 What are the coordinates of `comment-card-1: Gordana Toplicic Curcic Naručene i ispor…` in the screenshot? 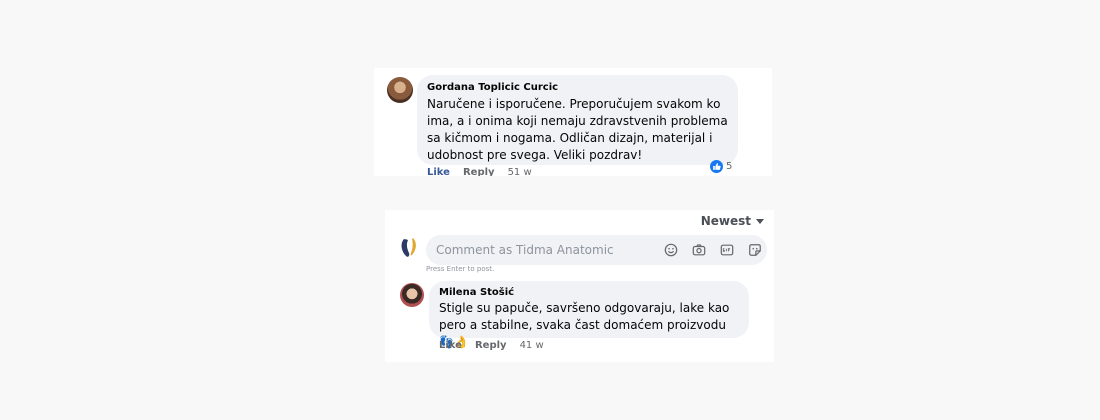 It's located at (573, 122).